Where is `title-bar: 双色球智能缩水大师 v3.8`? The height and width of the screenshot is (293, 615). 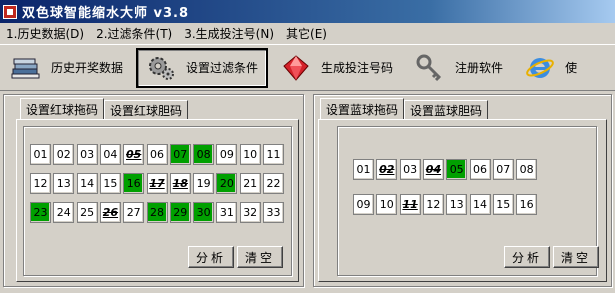
title-bar: 双色球智能缩水大师 v3.8 is located at coordinates (307, 11).